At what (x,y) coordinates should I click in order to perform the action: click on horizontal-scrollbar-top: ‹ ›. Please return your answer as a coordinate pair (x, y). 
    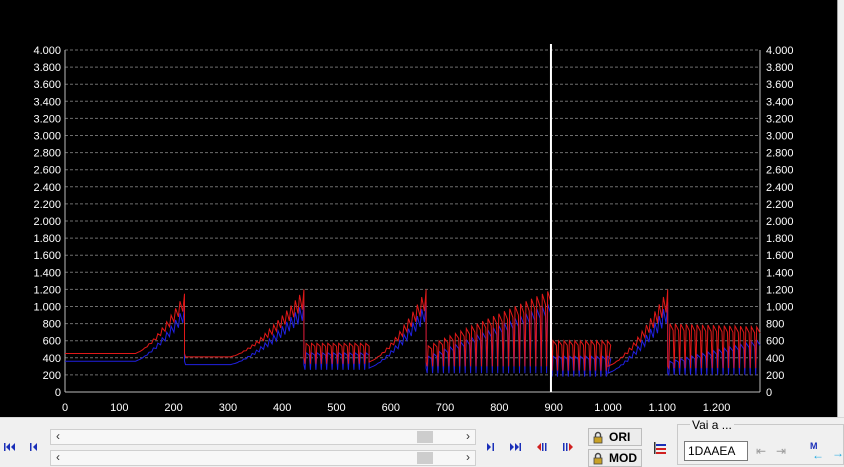
    Looking at the image, I should click on (263, 437).